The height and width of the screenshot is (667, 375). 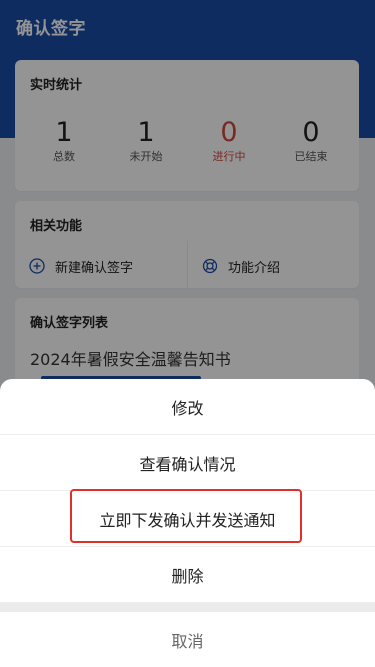 What do you see at coordinates (187, 639) in the screenshot?
I see `cancel-button: 取消` at bounding box center [187, 639].